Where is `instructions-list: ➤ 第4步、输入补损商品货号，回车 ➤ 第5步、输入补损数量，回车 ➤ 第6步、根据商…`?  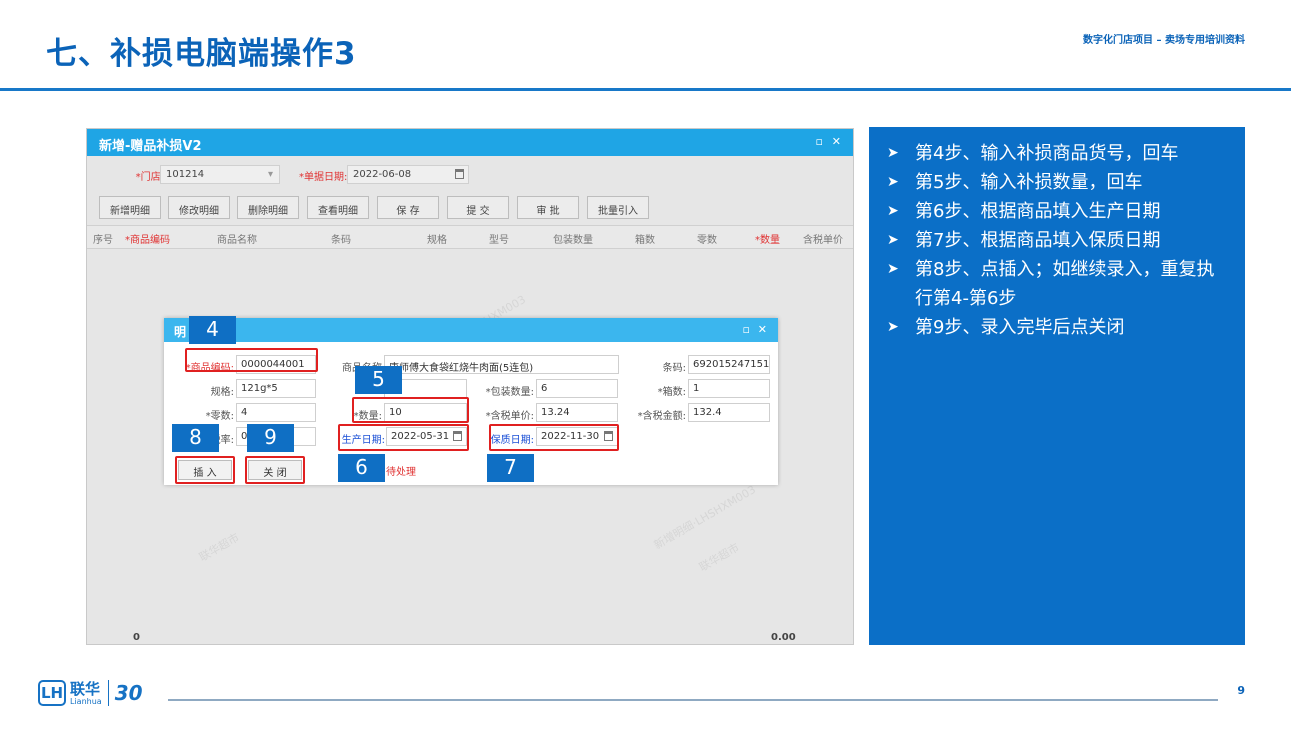
instructions-list: ➤ 第4步、输入补损商品货号，回车 ➤ 第5步、输入补损数量，回车 ➤ 第6步、根据商… is located at coordinates (1057, 240).